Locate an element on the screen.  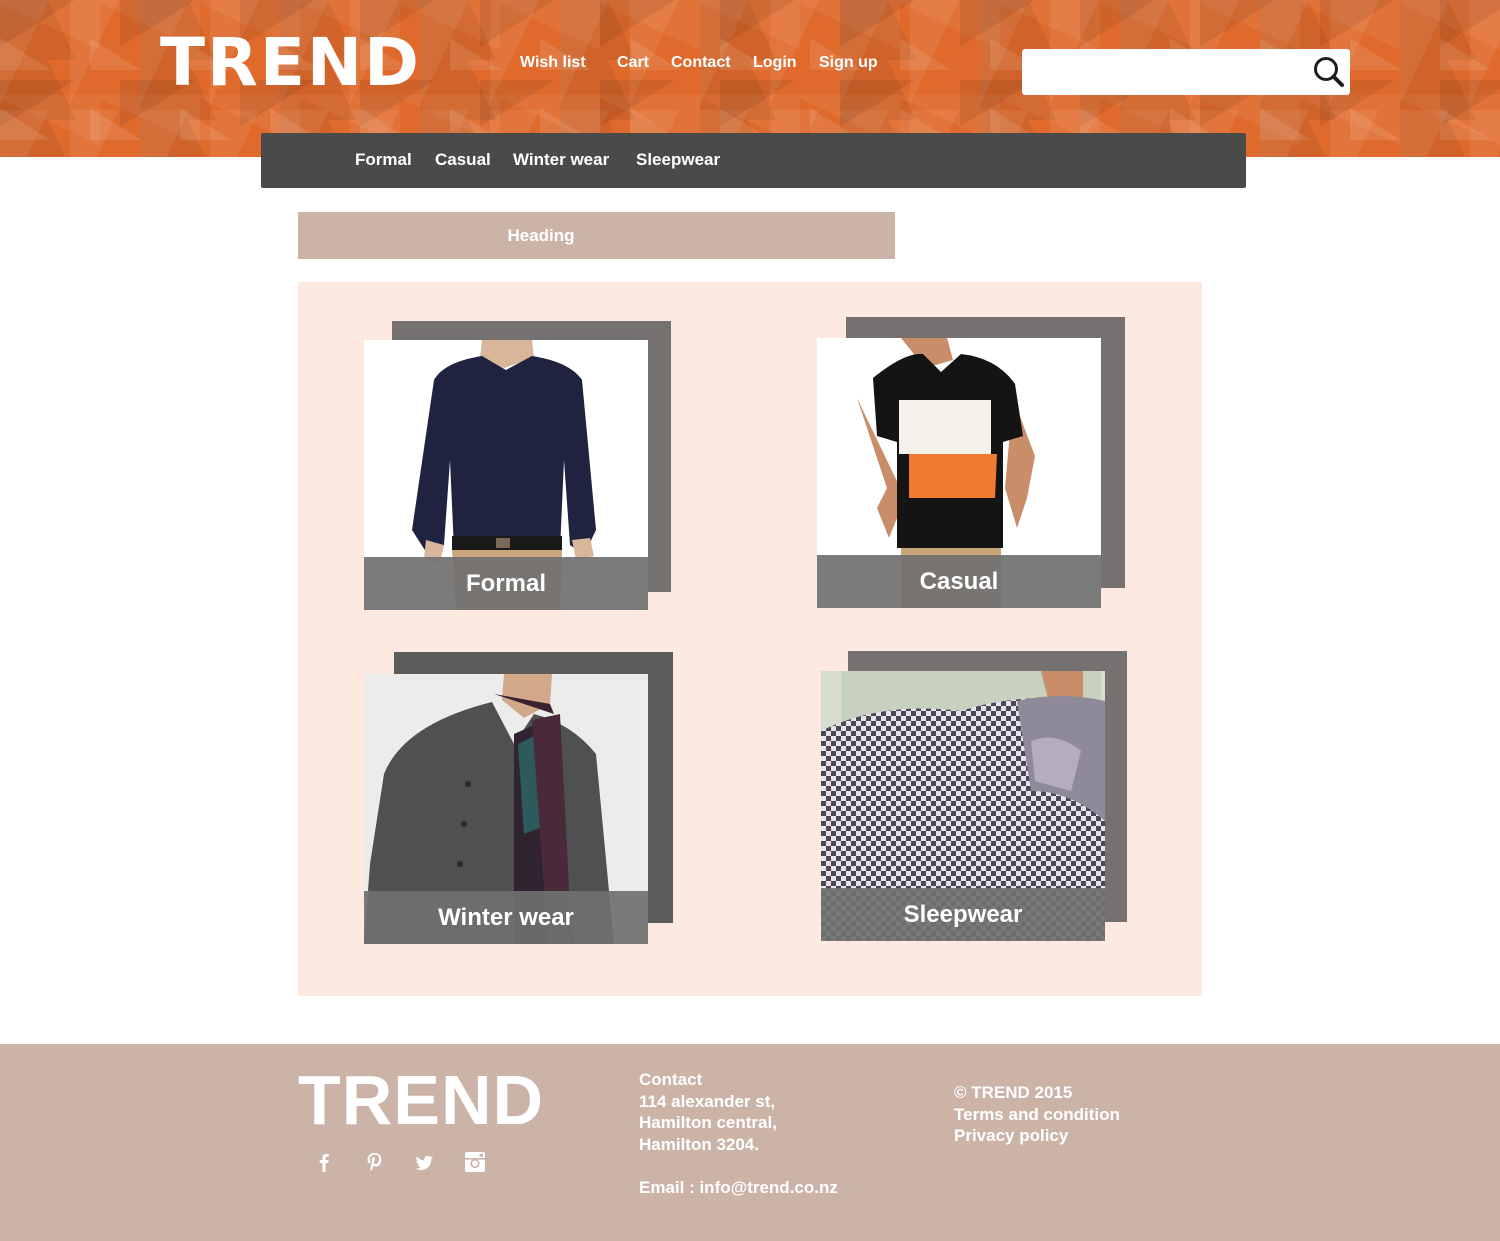
nav-contact-link: Contact is located at coordinates (701, 63).